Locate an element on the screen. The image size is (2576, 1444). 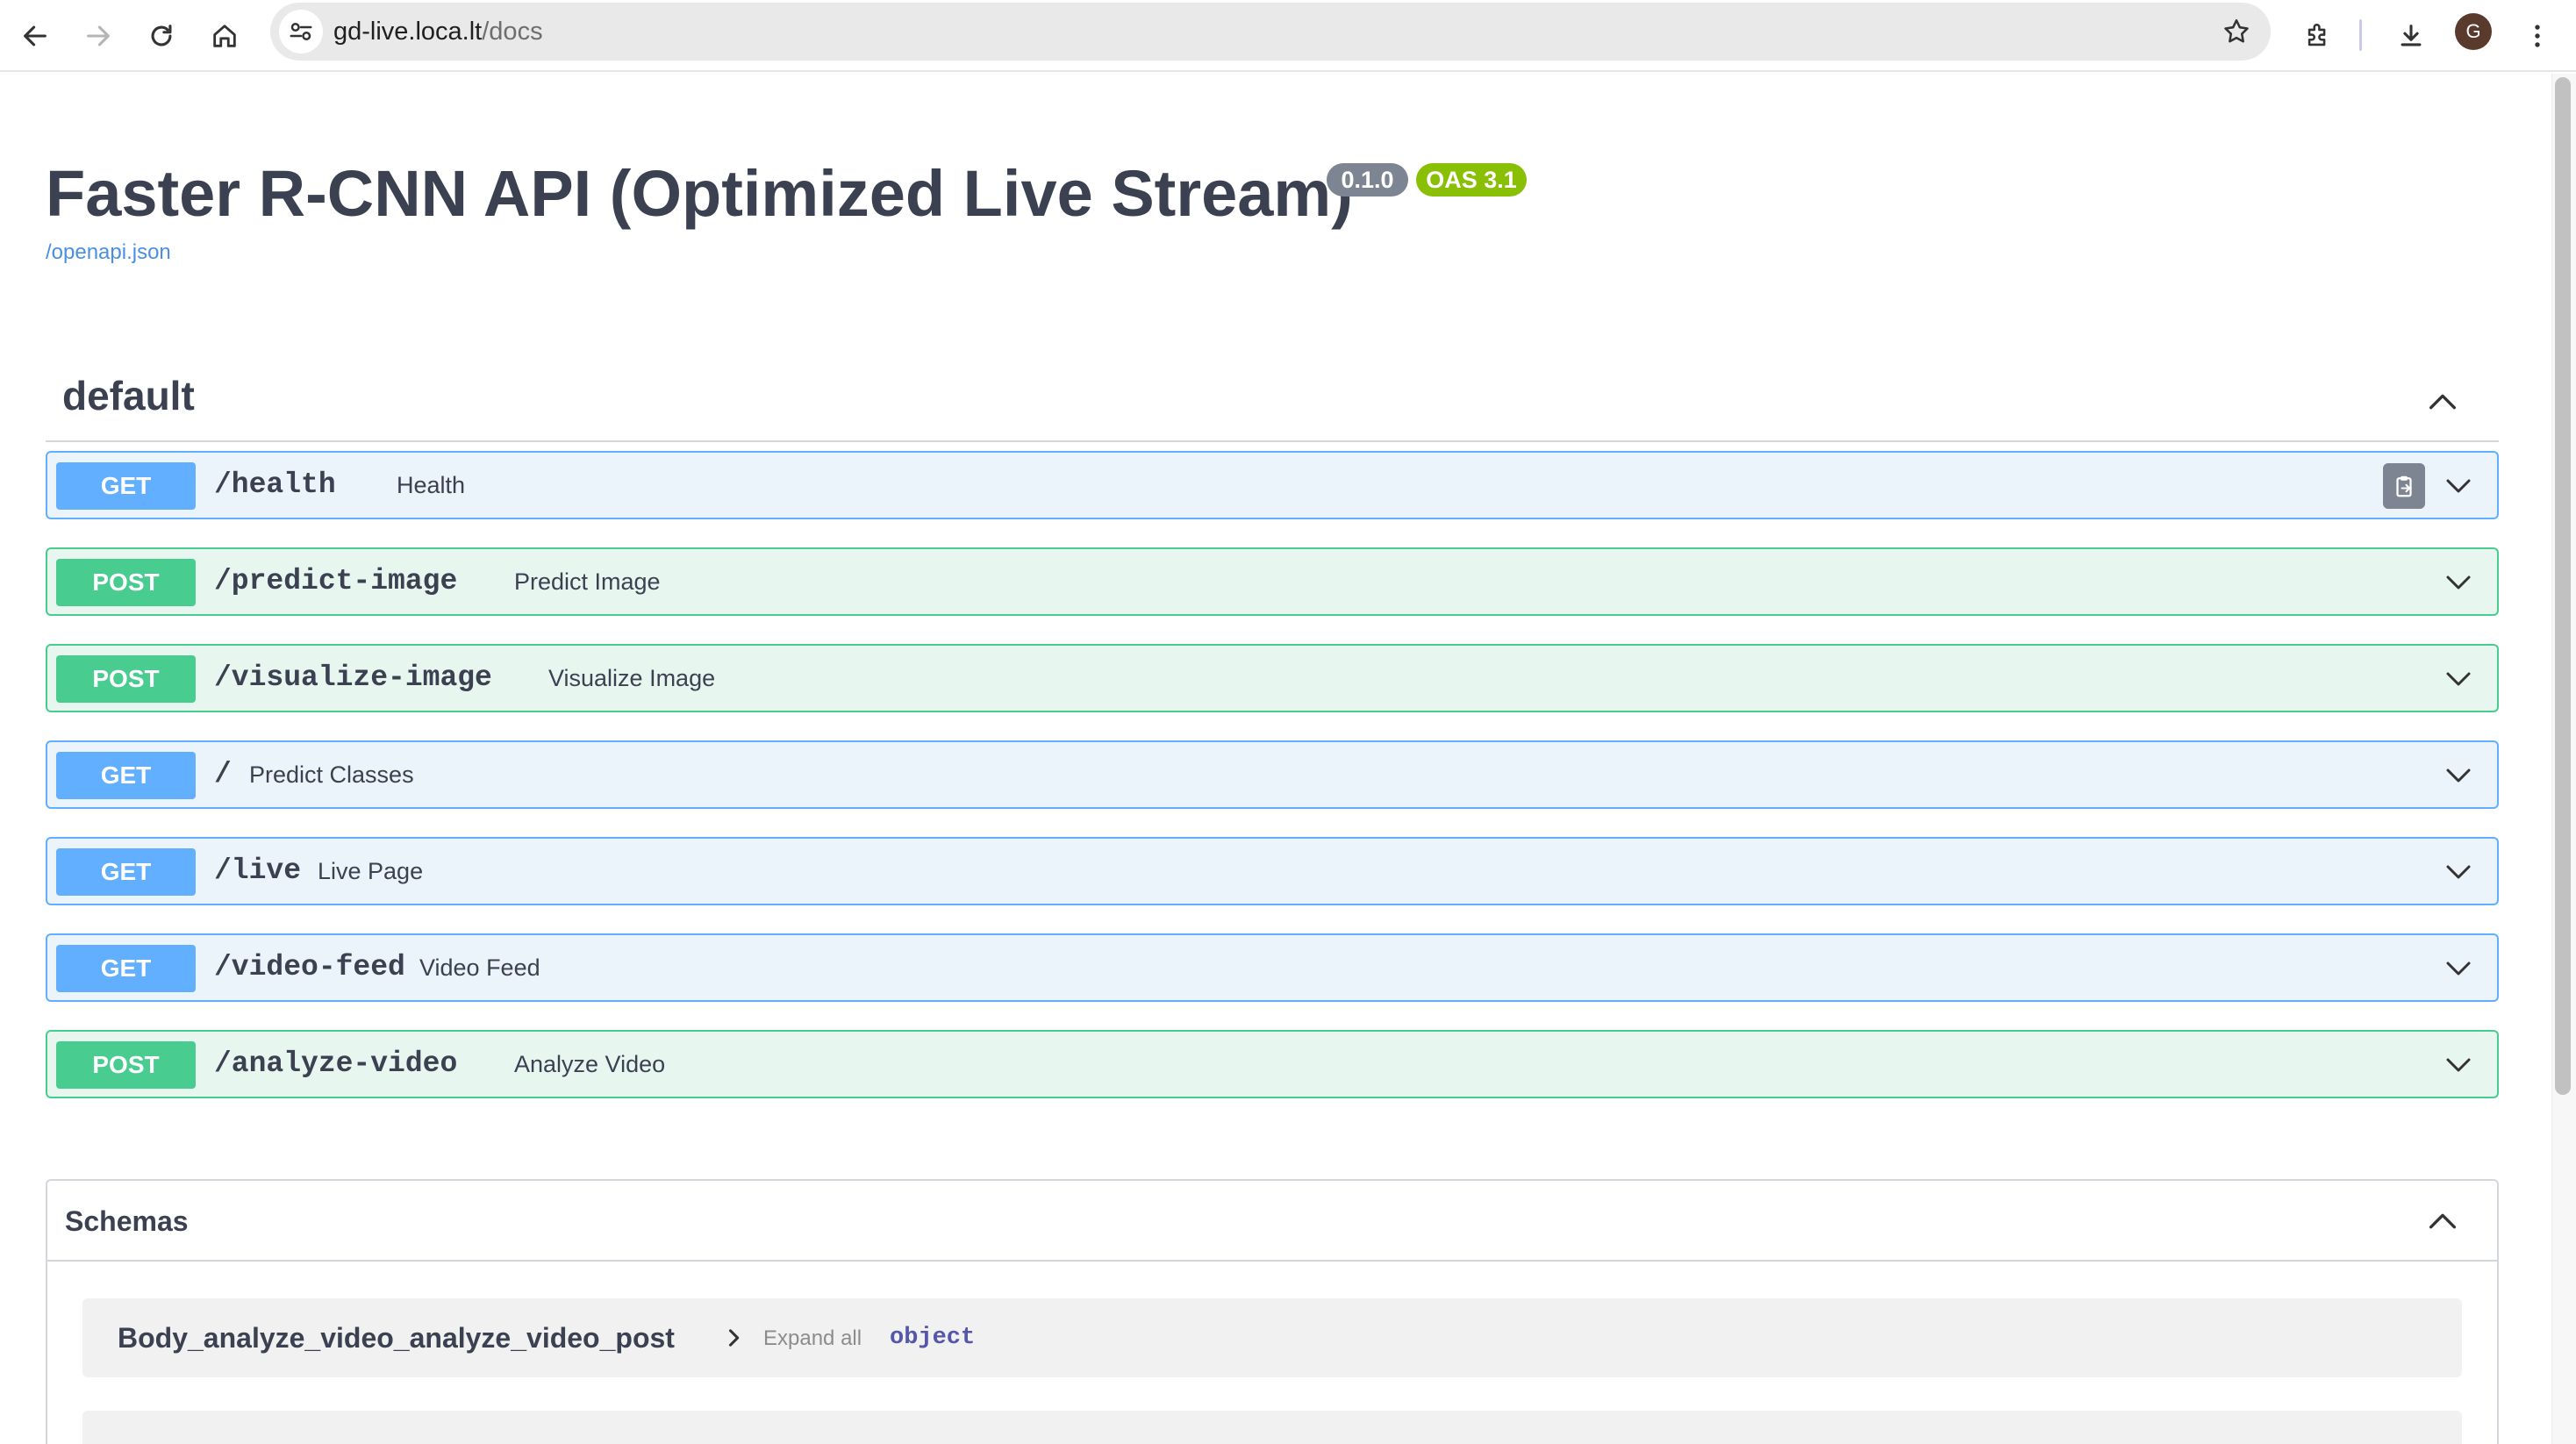
operation-get-video-feed: GET /video-feed Video Feed is located at coordinates (1272, 967).